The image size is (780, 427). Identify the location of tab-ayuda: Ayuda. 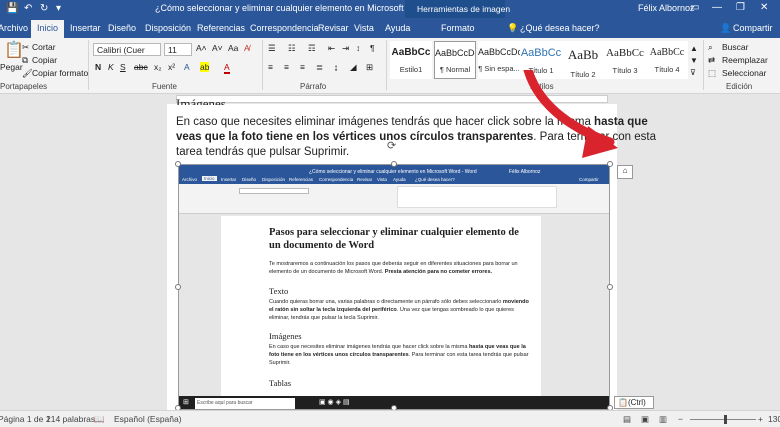
(397, 28).